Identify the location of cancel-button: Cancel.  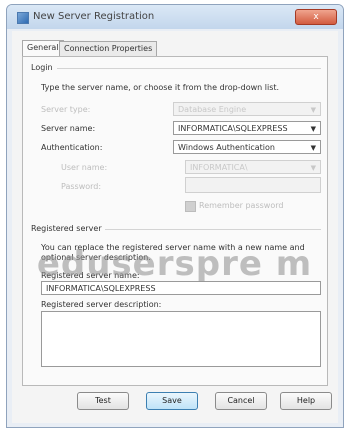
(241, 401).